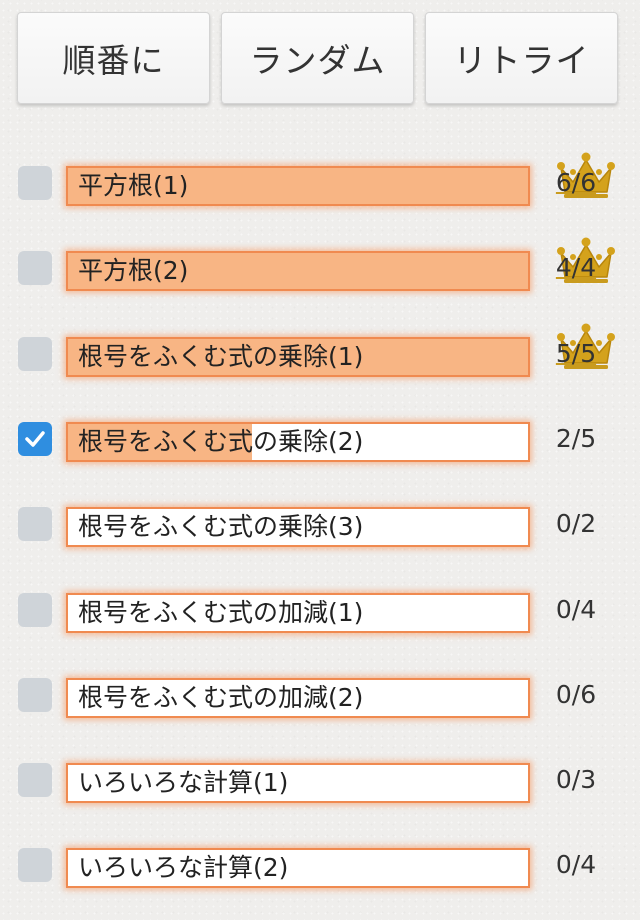  I want to click on lesson-row: 平方根(2) 4/4, so click(320, 270).